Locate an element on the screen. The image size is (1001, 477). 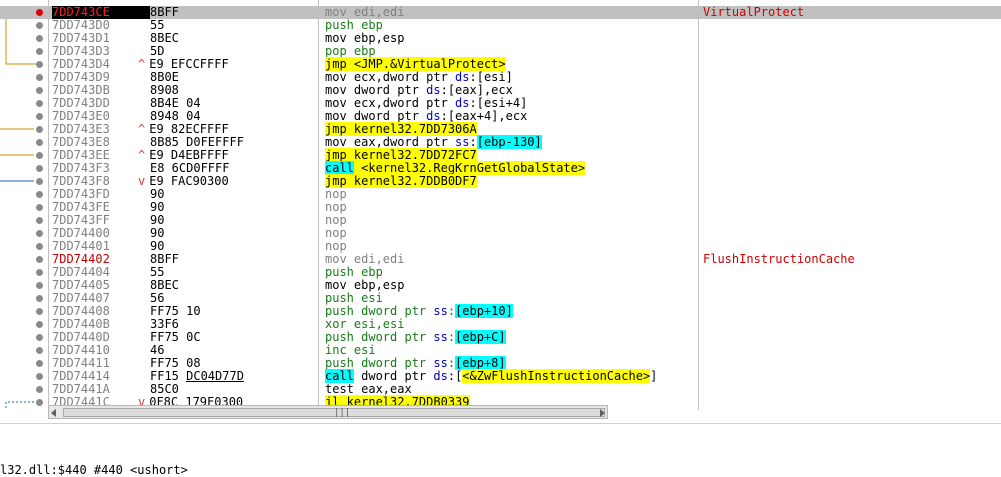
row-bytes: FF75 0C is located at coordinates (232, 337).